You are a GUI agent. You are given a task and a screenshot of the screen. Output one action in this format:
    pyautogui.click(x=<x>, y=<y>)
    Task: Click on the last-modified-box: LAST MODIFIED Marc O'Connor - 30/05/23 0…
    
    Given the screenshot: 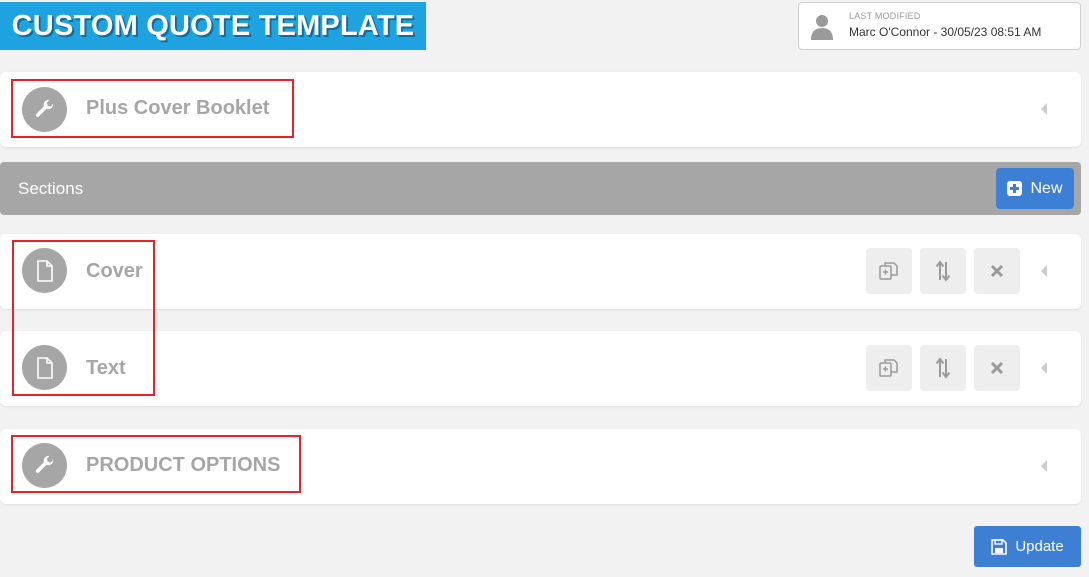 What is the action you would take?
    pyautogui.click(x=939, y=26)
    